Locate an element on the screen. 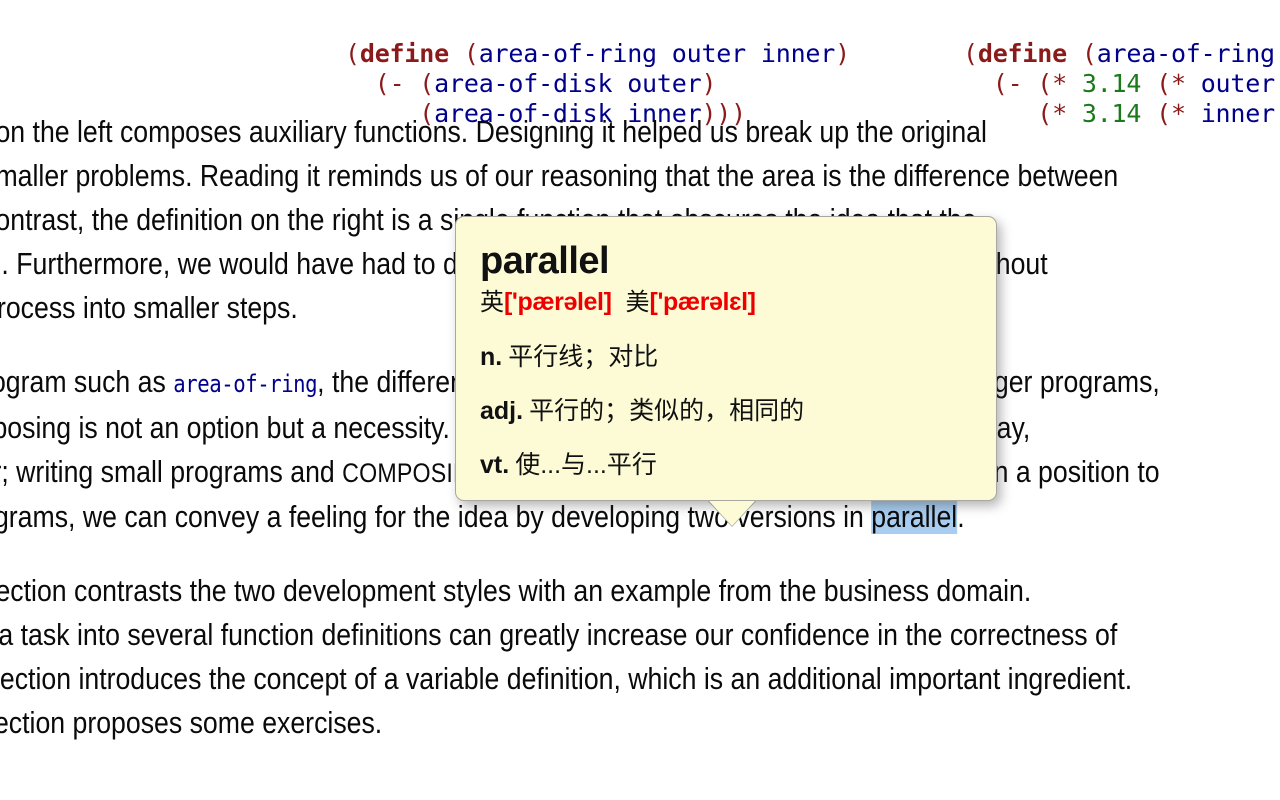 Image resolution: width=1280 pixels, height=800 pixels. dictionary-phonetics: 英['pærəlel] 美['pærəlɛl] is located at coordinates (725, 302).